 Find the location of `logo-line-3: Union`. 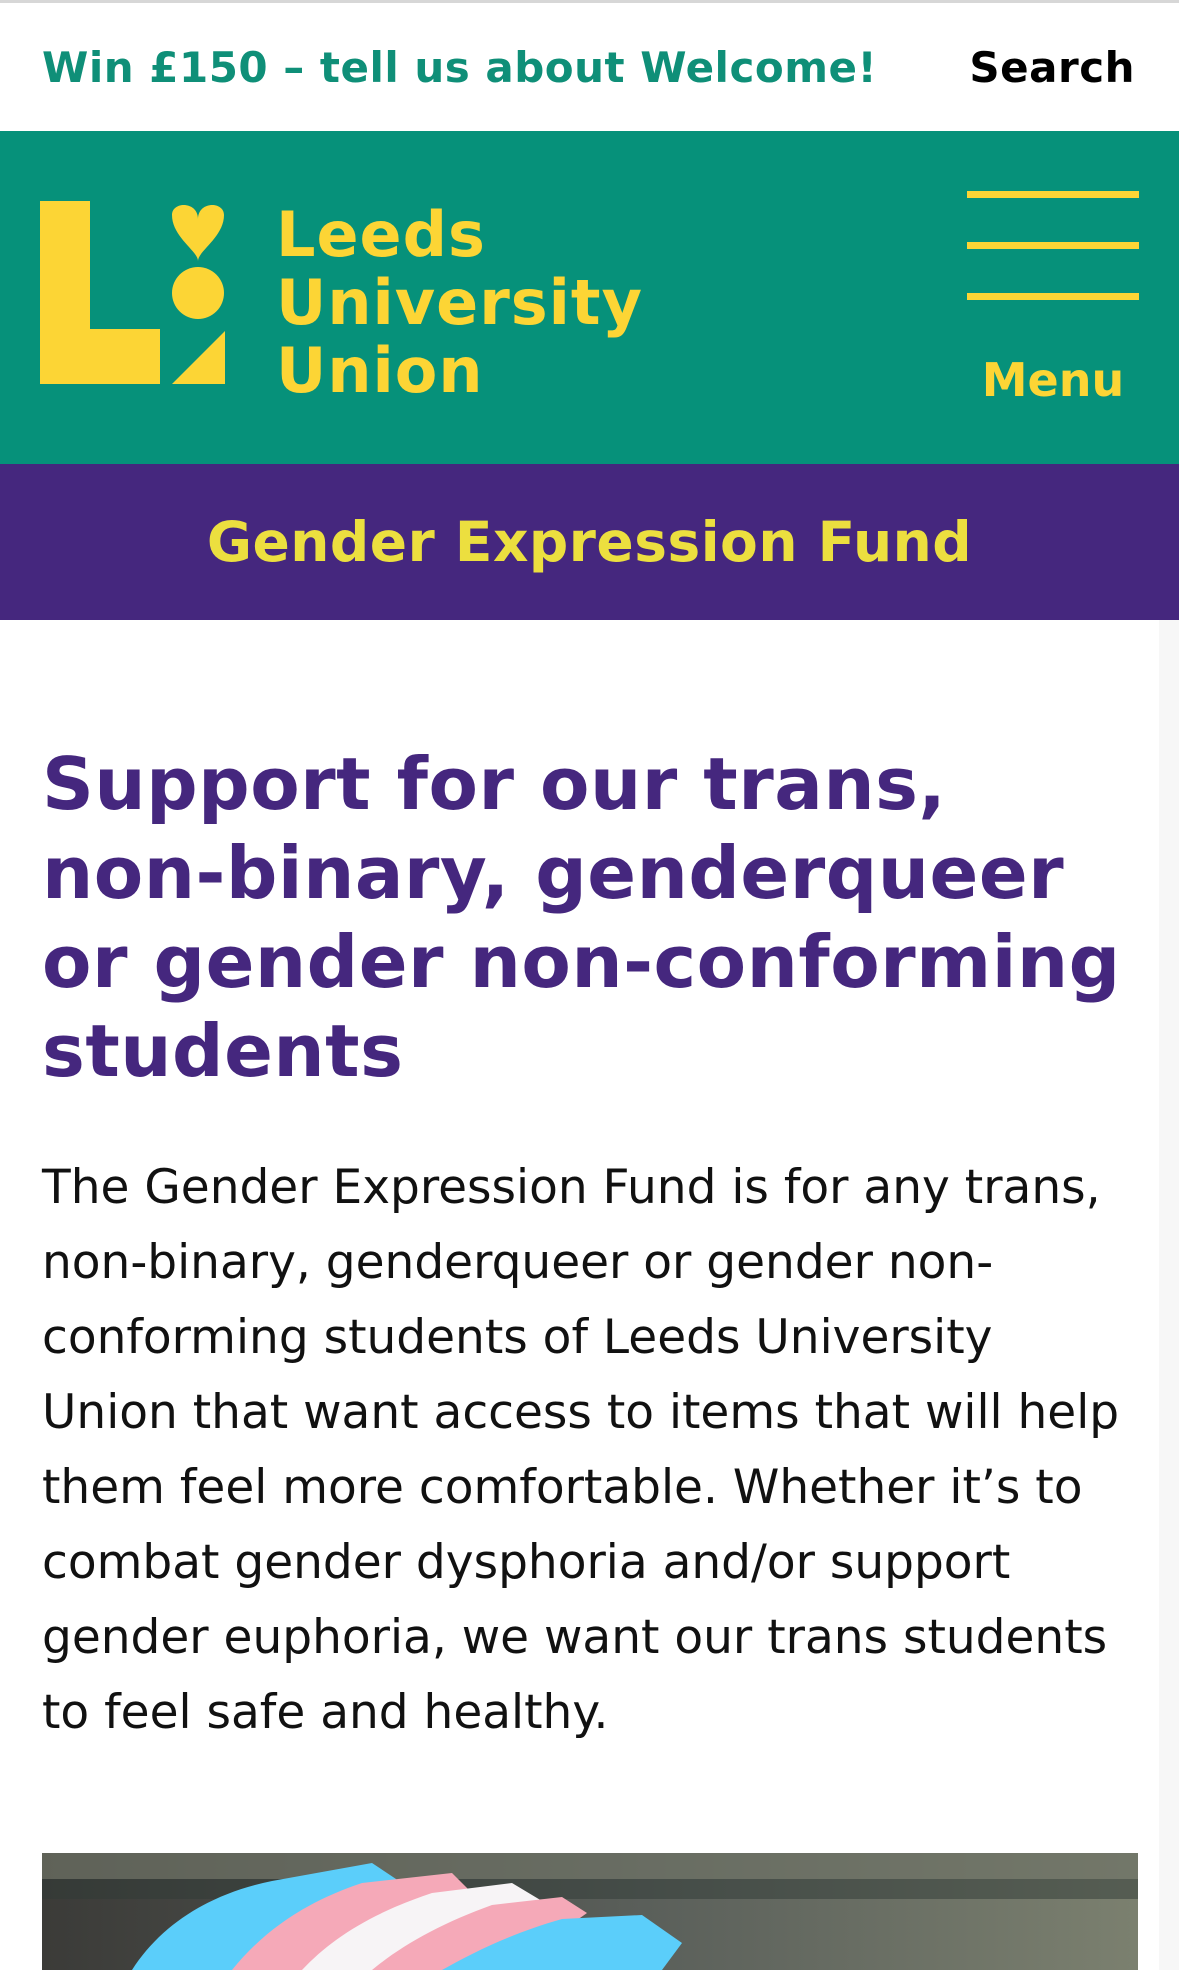

logo-line-3: Union is located at coordinates (380, 370).